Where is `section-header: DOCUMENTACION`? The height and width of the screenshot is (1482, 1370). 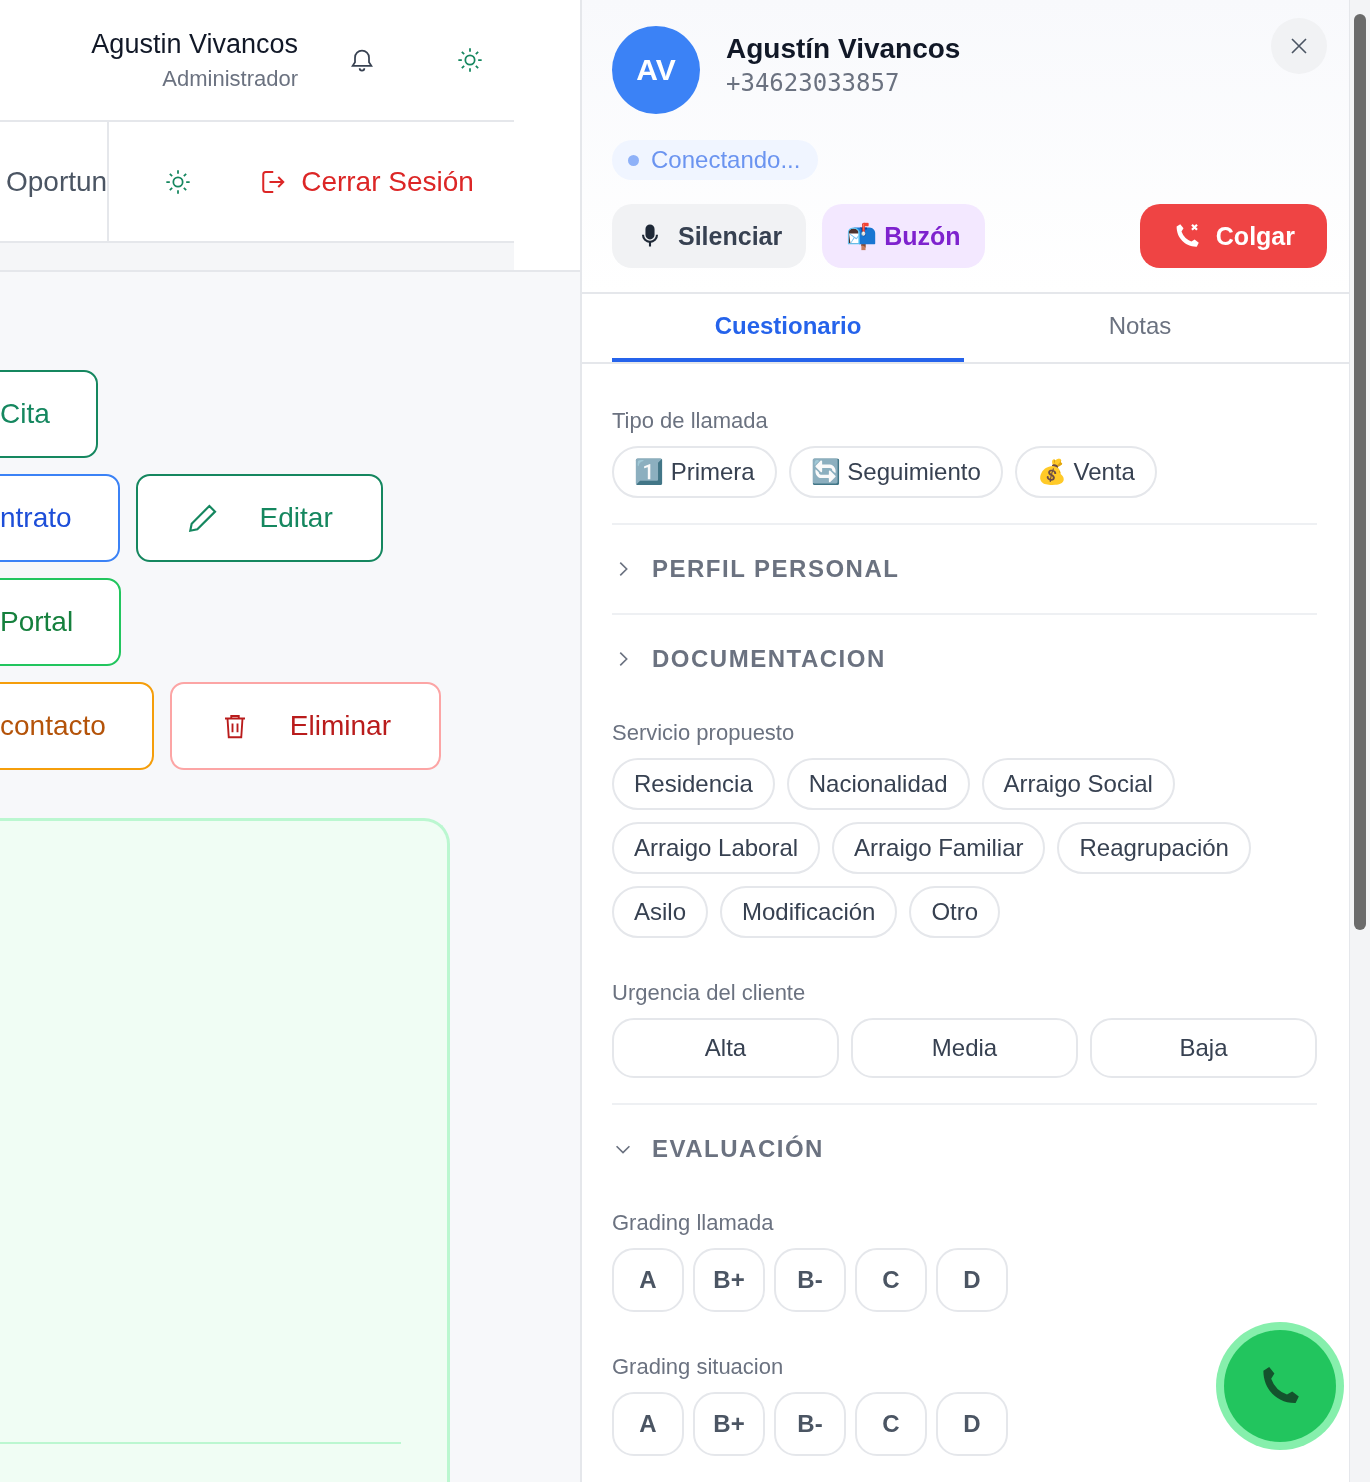
section-header: DOCUMENTACION is located at coordinates (964, 658).